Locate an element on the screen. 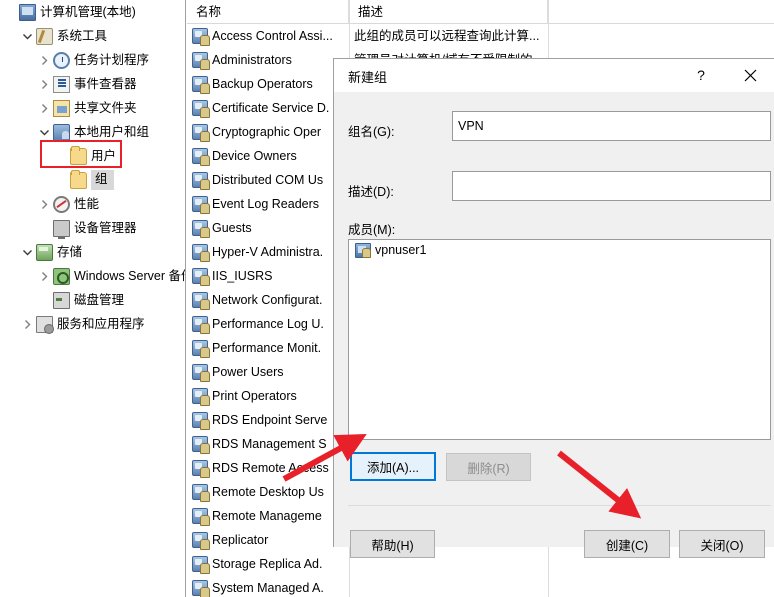 The image size is (774, 597). group-name-cell: Device Owners is located at coordinates (272, 156).